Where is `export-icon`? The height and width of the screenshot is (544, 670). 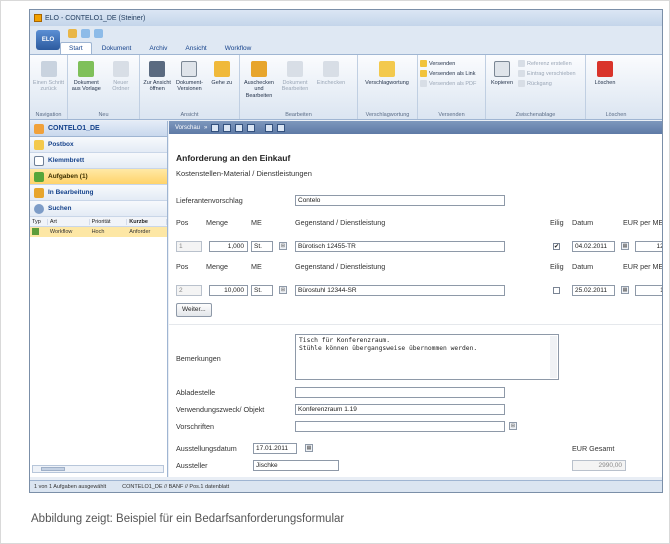
export-icon is located at coordinates (281, 127).